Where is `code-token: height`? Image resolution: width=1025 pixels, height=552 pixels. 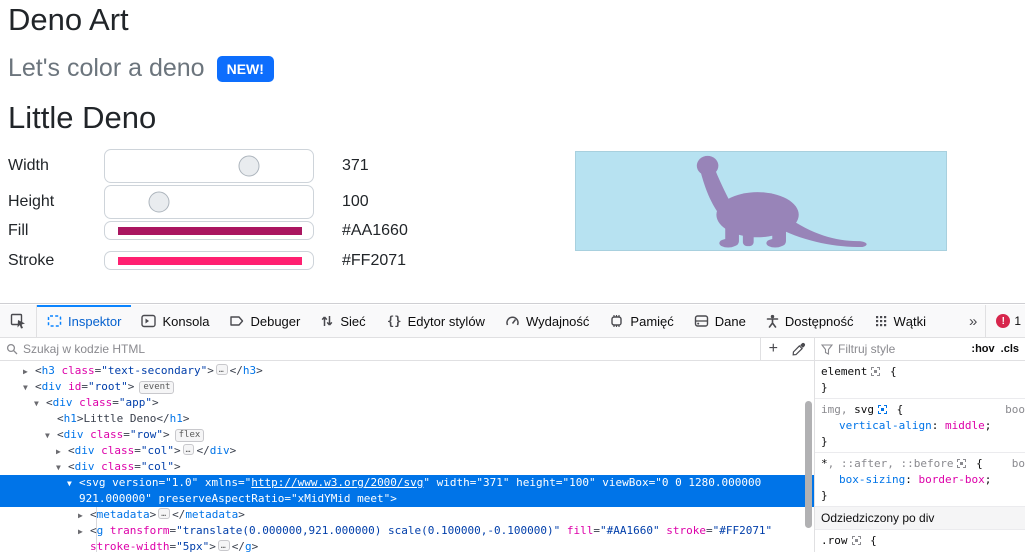 code-token: height is located at coordinates (536, 482).